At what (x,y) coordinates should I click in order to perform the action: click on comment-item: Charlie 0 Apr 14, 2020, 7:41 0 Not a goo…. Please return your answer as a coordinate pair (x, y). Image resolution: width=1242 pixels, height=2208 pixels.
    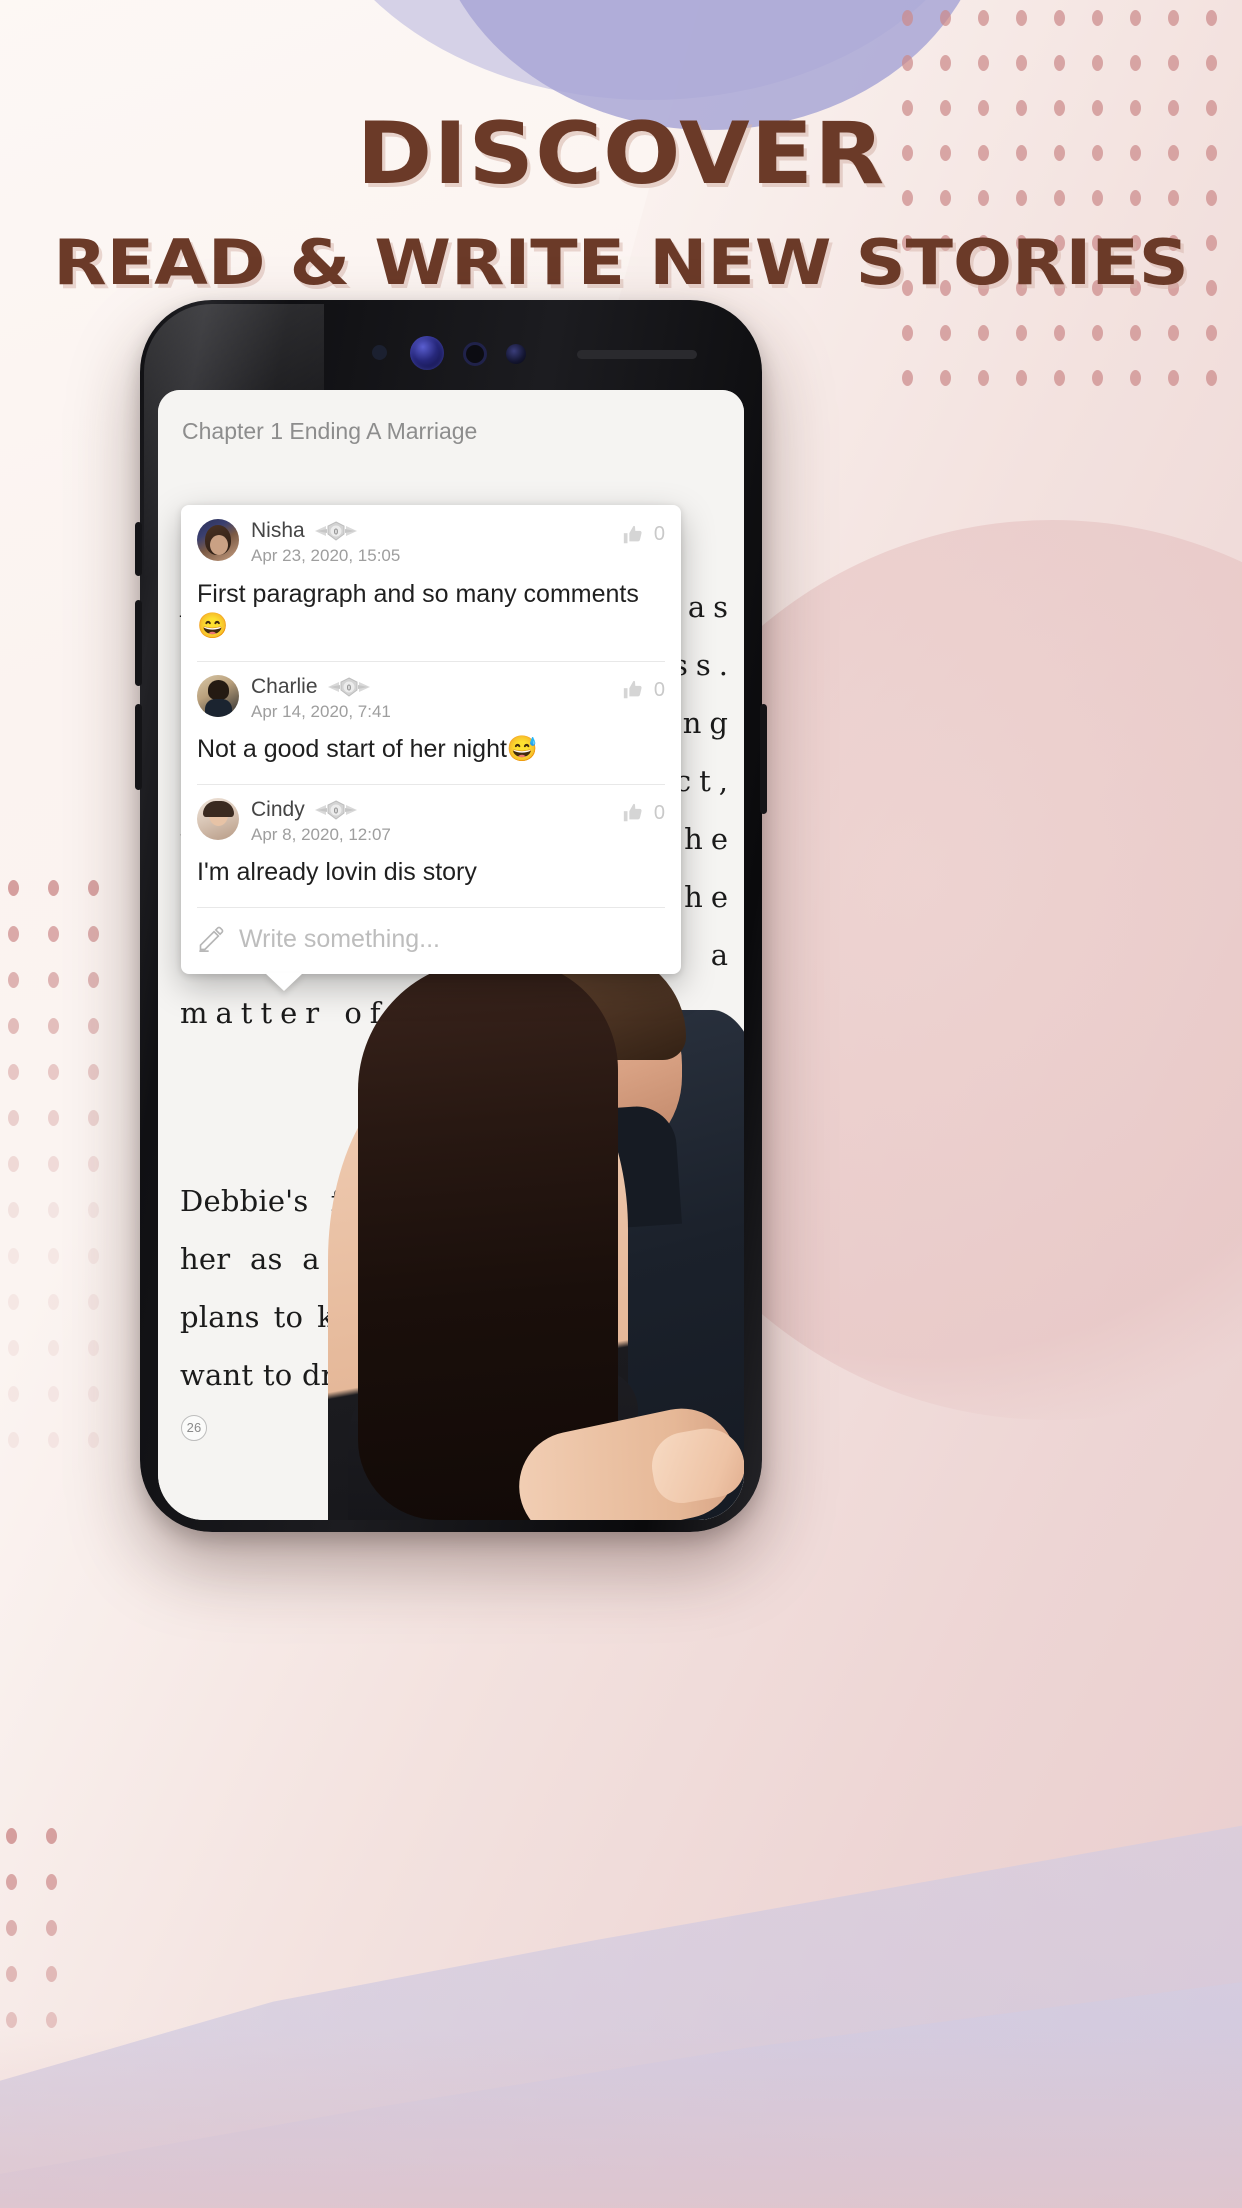
    Looking at the image, I should click on (431, 722).